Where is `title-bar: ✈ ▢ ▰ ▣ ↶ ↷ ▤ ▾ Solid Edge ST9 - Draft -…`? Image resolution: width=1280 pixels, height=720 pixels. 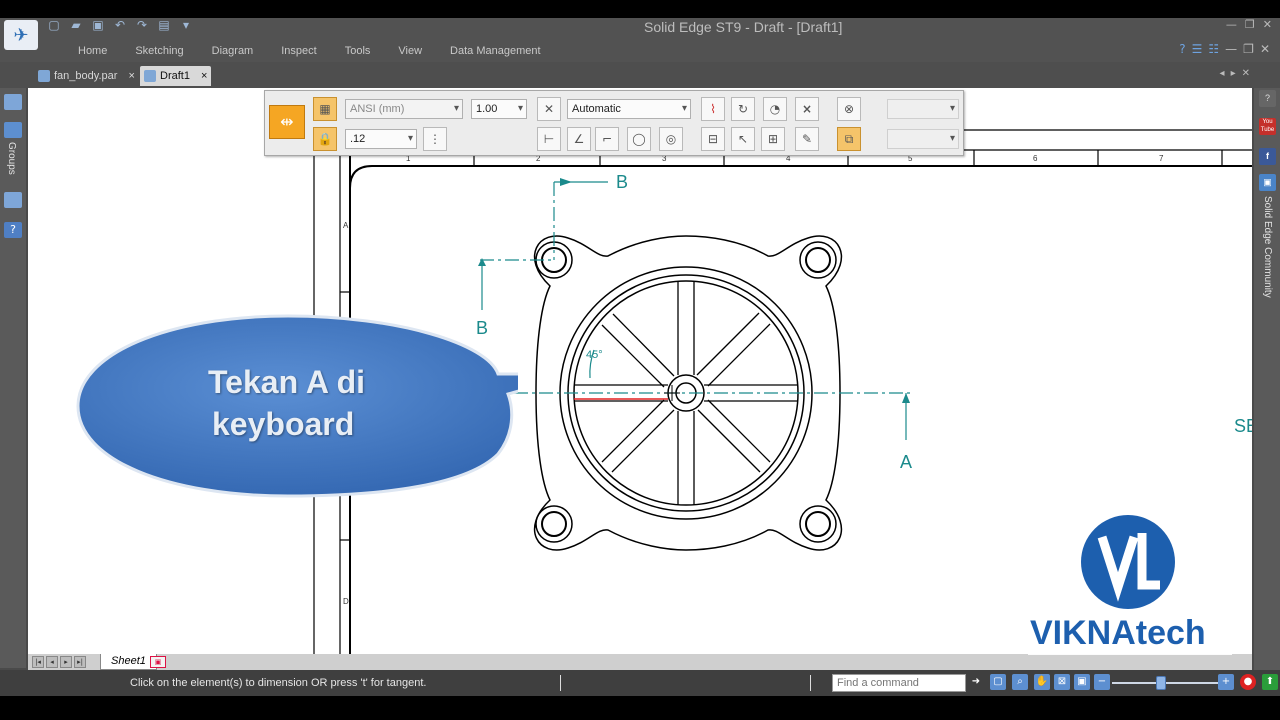 title-bar: ✈ ▢ ▰ ▣ ↶ ↷ ▤ ▾ Solid Edge ST9 - Draft -… is located at coordinates (640, 40).